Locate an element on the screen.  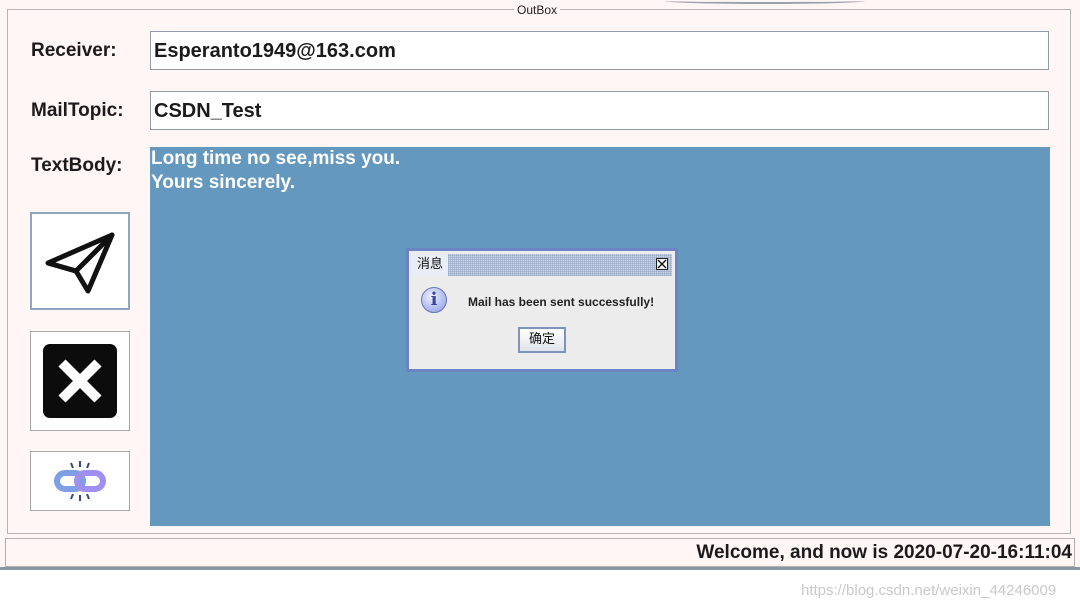
close-x-icon is located at coordinates (80, 381).